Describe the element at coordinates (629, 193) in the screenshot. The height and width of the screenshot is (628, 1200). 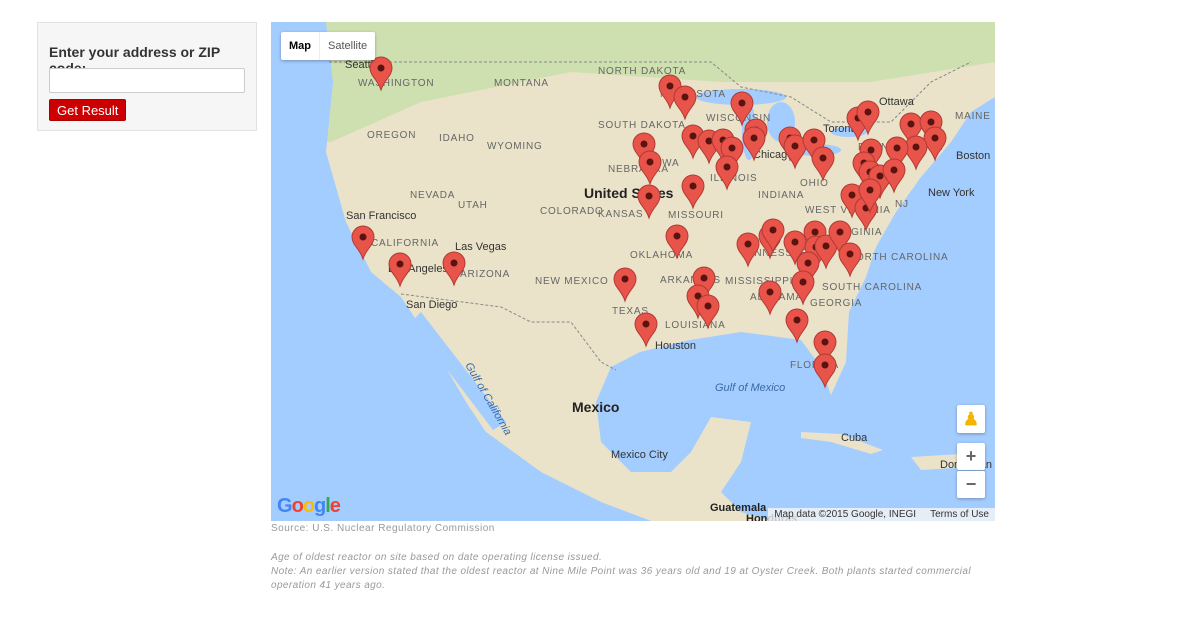
I see `map-label: United States` at that location.